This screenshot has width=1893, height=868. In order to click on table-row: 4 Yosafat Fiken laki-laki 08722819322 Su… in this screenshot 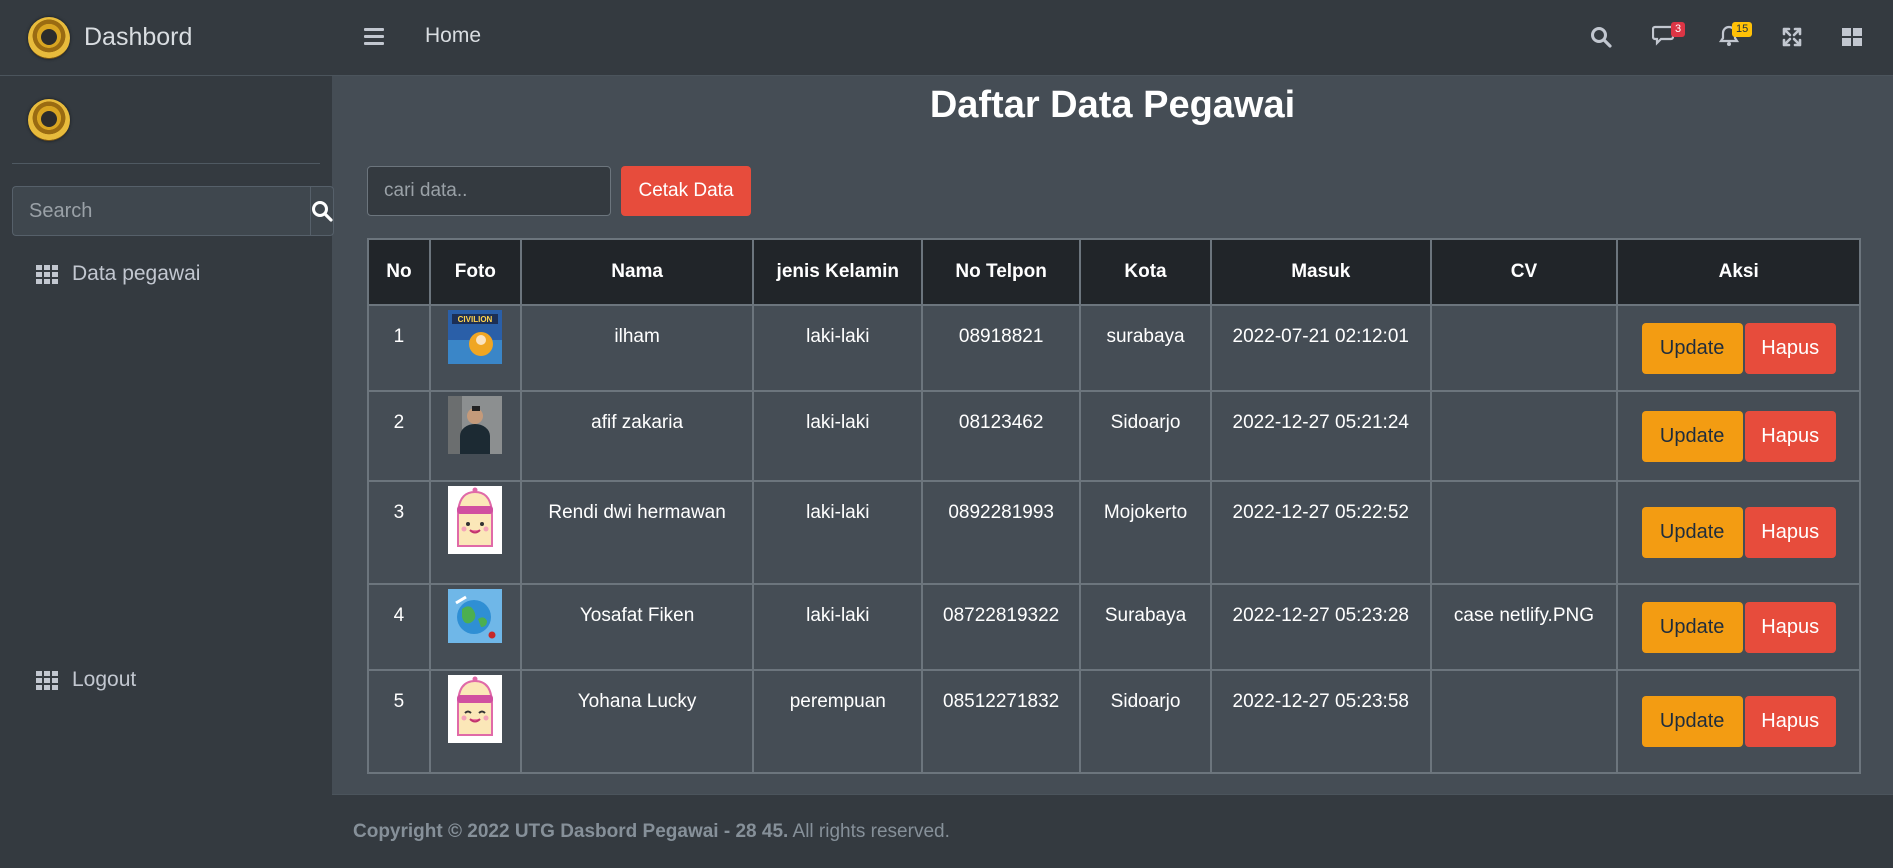, I will do `click(1114, 627)`.